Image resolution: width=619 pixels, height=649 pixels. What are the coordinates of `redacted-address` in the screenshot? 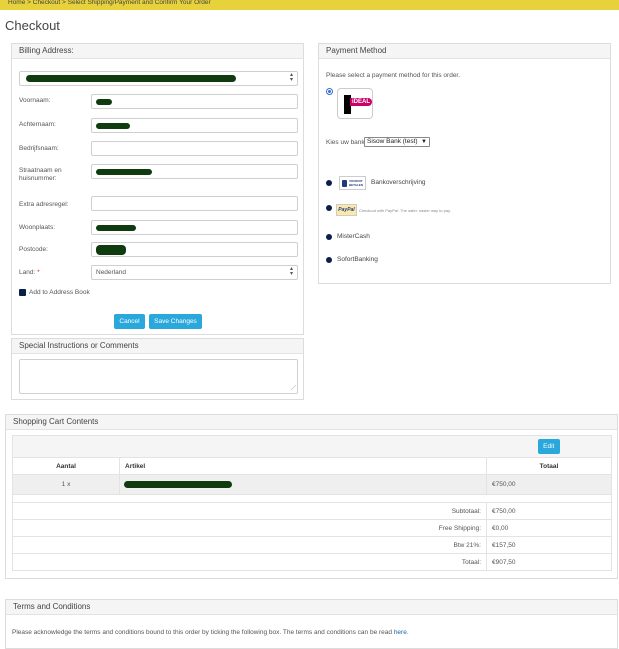 It's located at (131, 78).